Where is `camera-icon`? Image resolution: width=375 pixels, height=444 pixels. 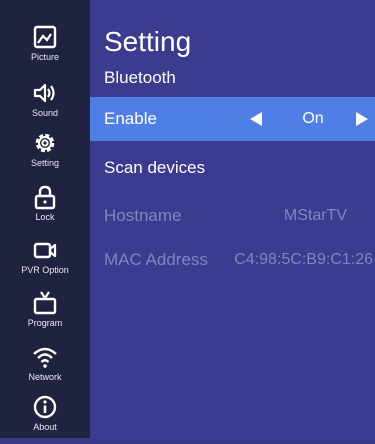 camera-icon is located at coordinates (45, 250).